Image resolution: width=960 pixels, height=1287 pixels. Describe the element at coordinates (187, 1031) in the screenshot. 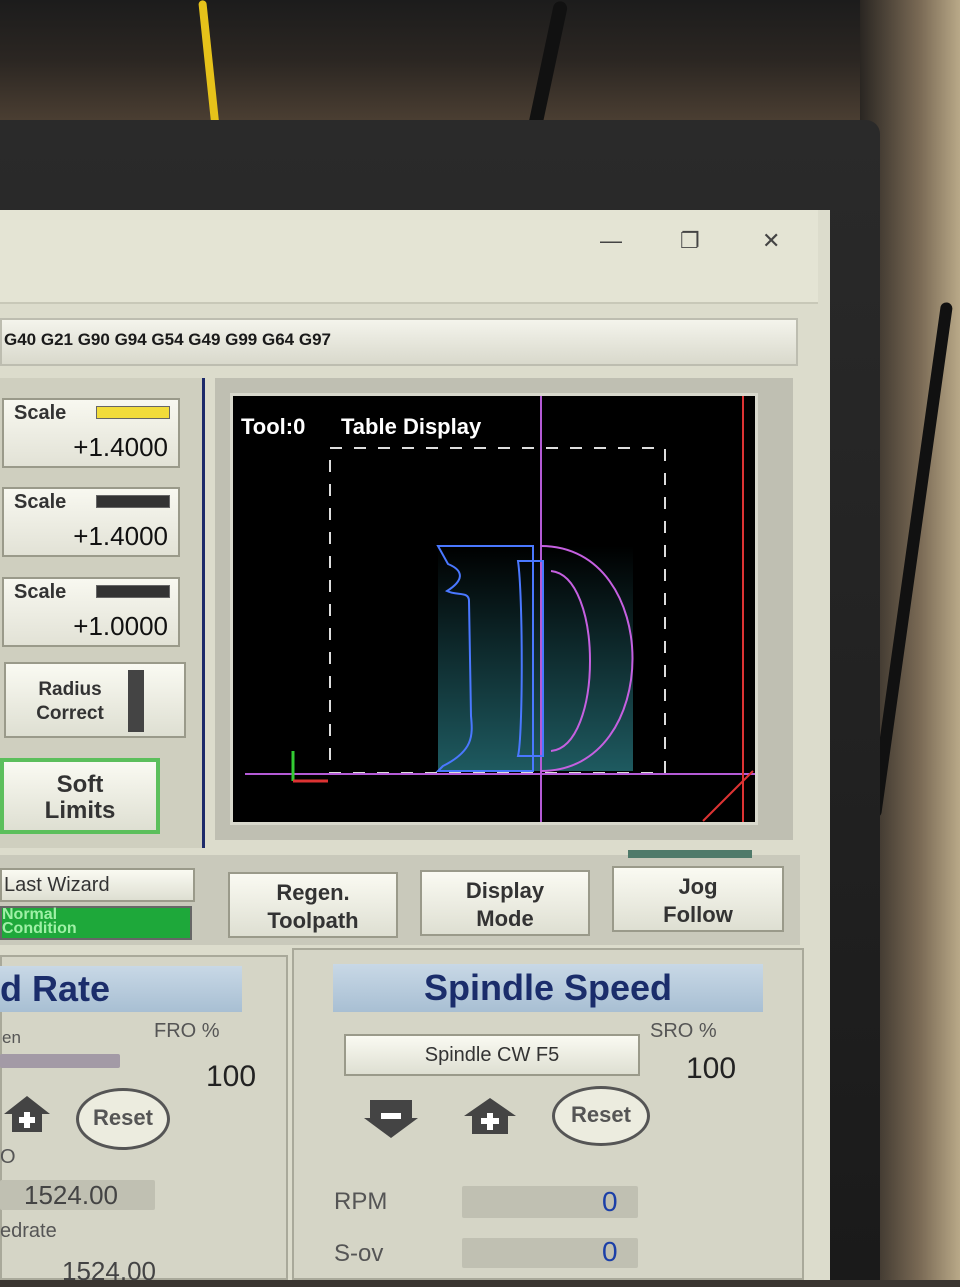

I see `fro-label: FRO %` at that location.